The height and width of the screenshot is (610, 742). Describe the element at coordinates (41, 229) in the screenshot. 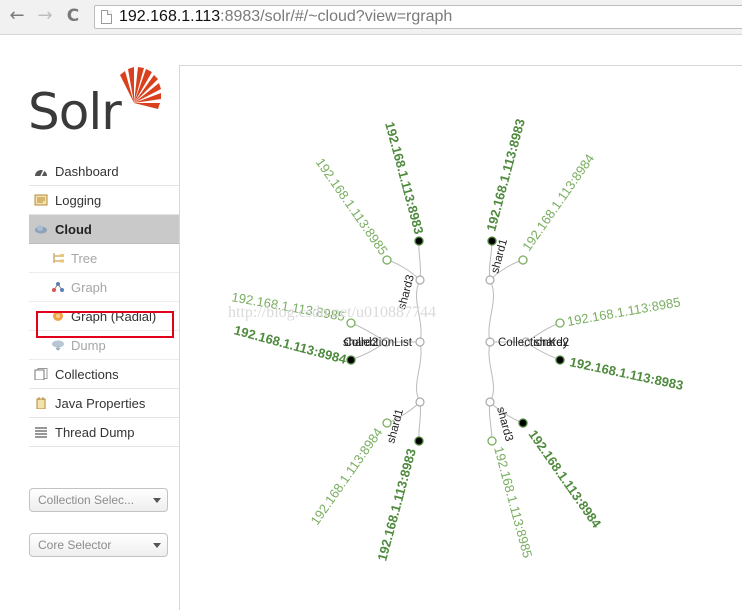

I see `cloud-icon` at that location.